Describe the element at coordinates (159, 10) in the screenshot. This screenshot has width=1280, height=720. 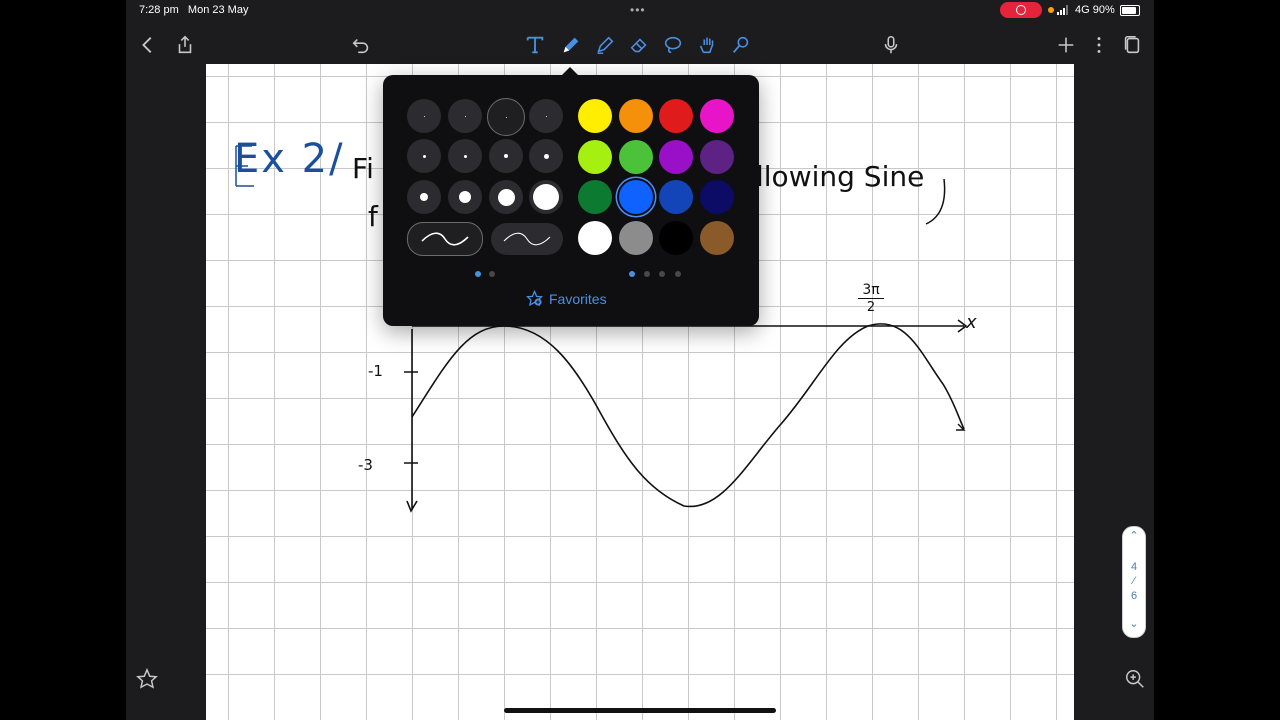
I see `time-text: 7:28 pm` at that location.